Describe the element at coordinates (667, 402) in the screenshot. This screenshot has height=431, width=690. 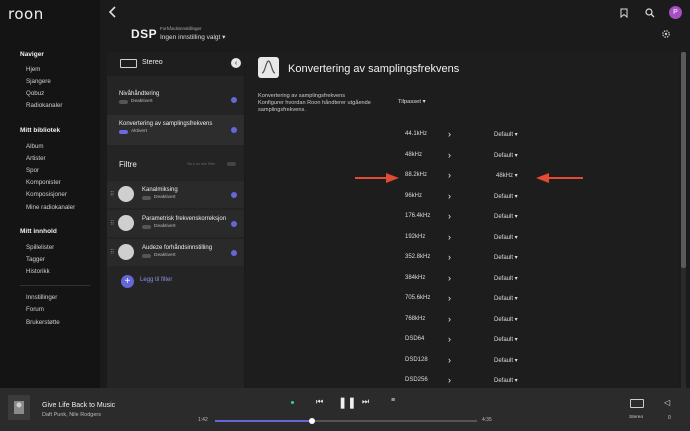
I see `volume-icon: ◁` at that location.